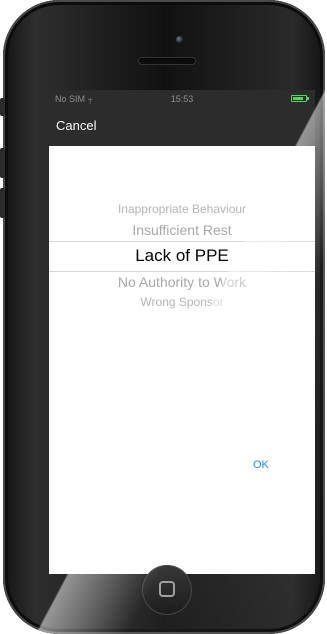 The height and width of the screenshot is (634, 327). I want to click on selection-divider-bottom, so click(182, 271).